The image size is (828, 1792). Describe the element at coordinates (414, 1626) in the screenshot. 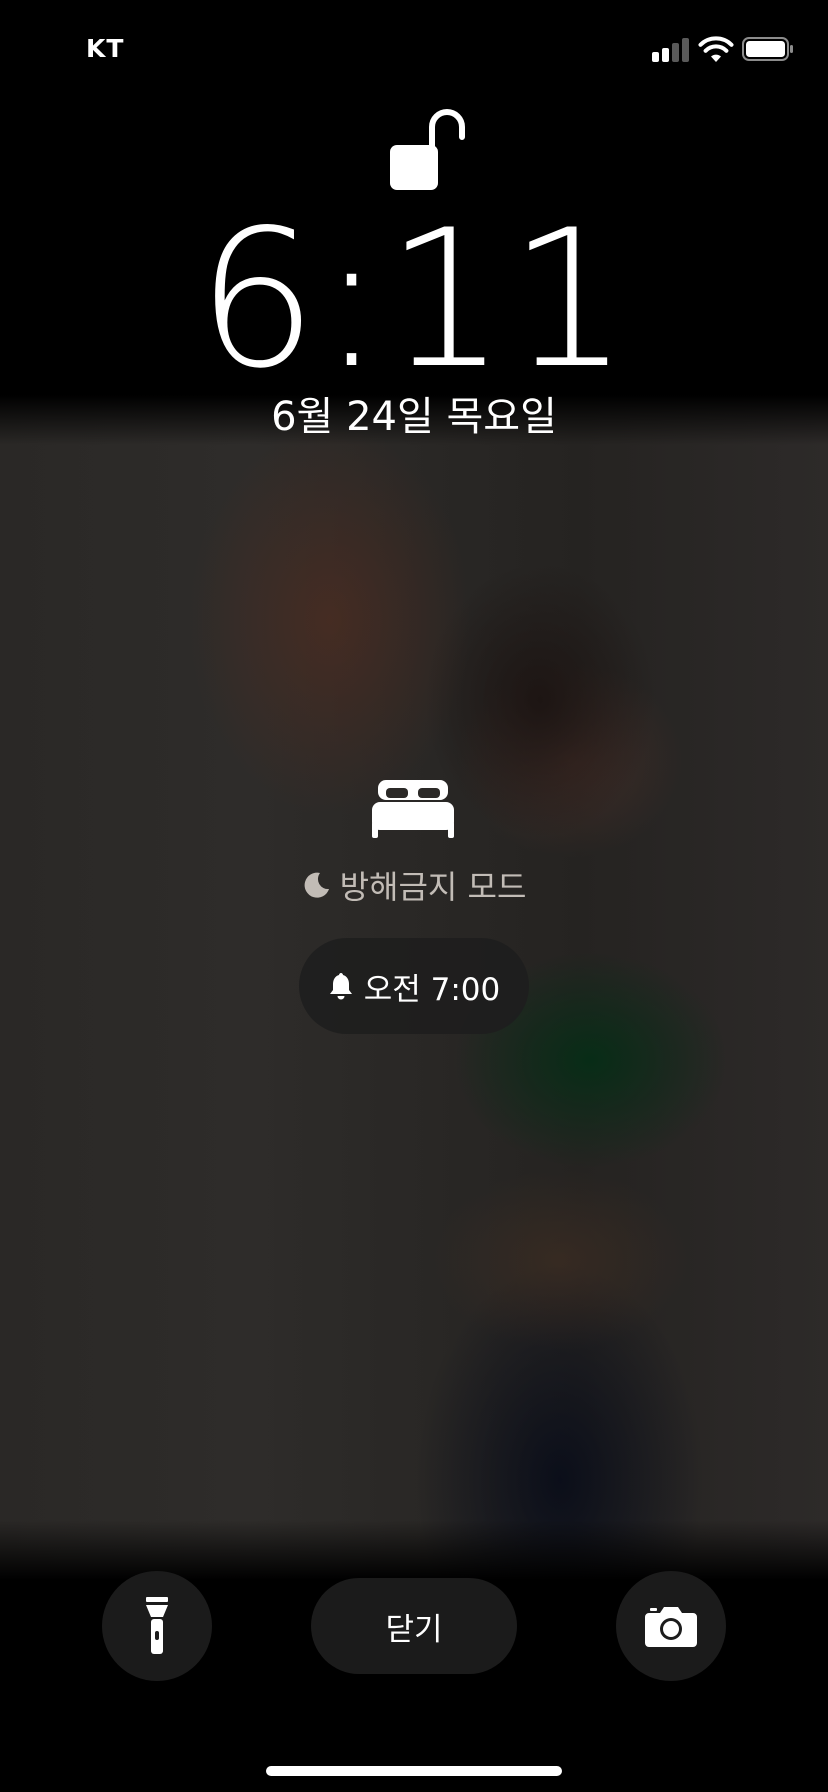

I see `close-button: 닫기` at that location.